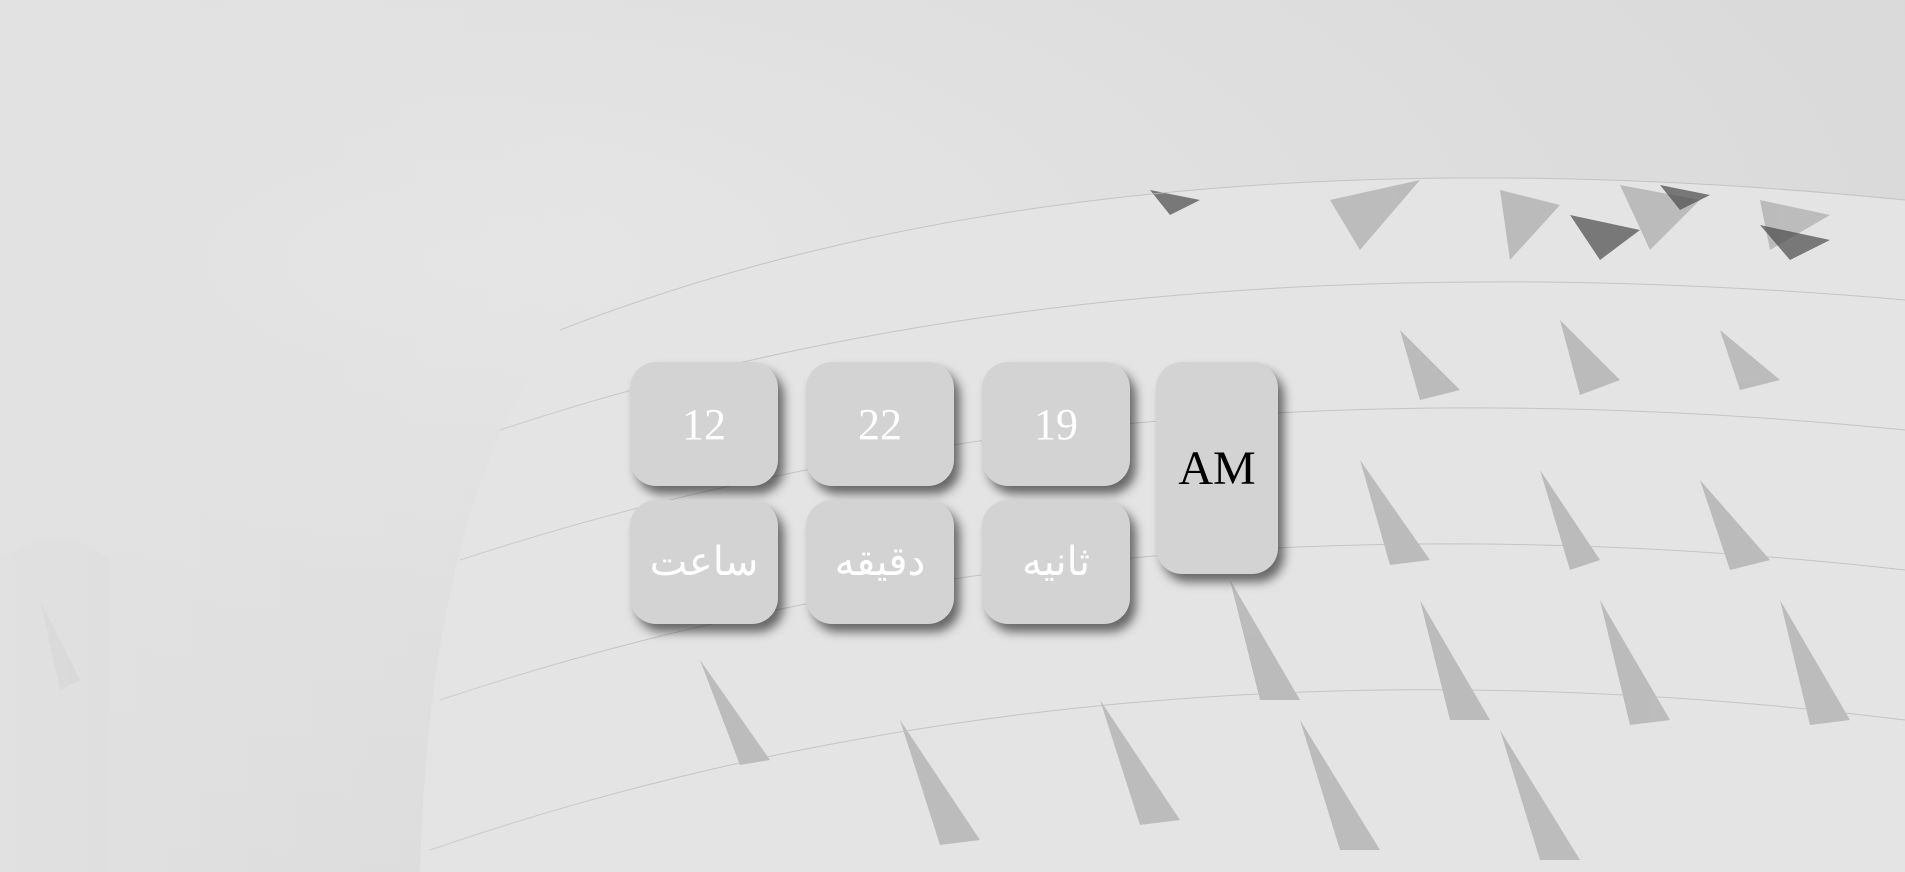 The image size is (1905, 872). I want to click on seconds-value: 19, so click(1056, 424).